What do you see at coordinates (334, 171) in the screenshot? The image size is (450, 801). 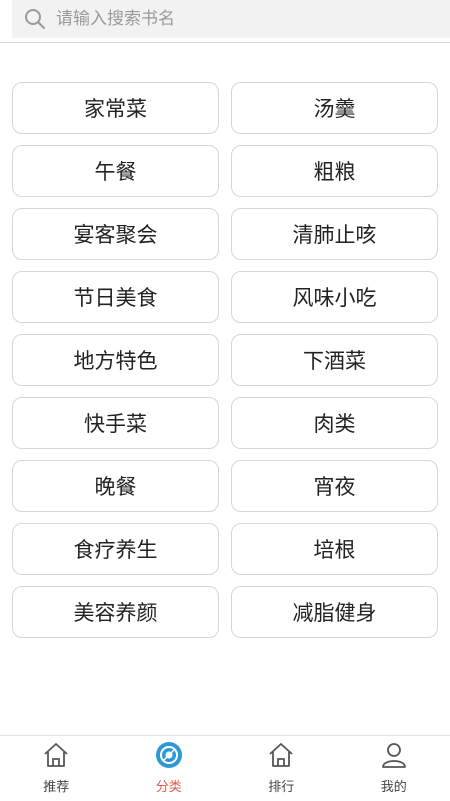 I see `category-button: 粗粮` at bounding box center [334, 171].